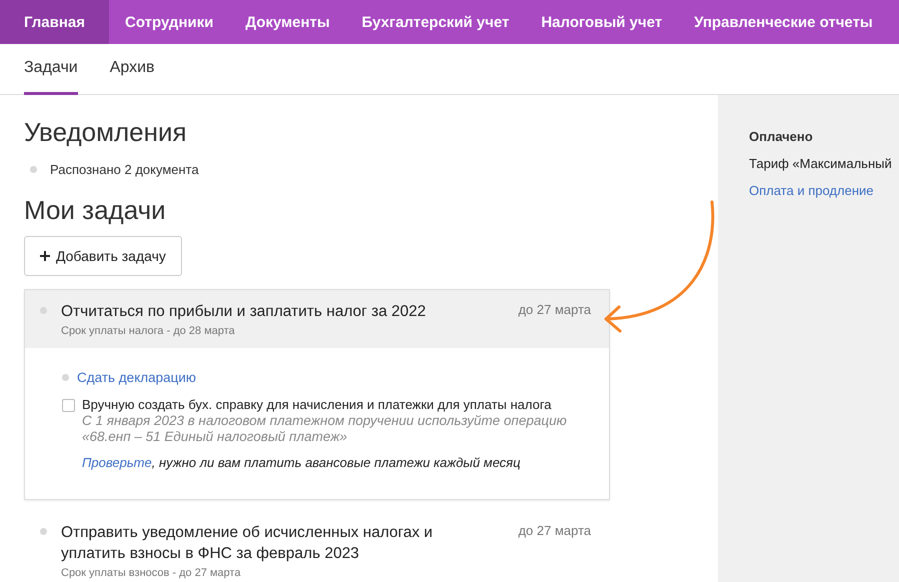 This screenshot has height=582, width=899. Describe the element at coordinates (136, 377) in the screenshot. I see `declaration-link: Сдать декларацию` at that location.